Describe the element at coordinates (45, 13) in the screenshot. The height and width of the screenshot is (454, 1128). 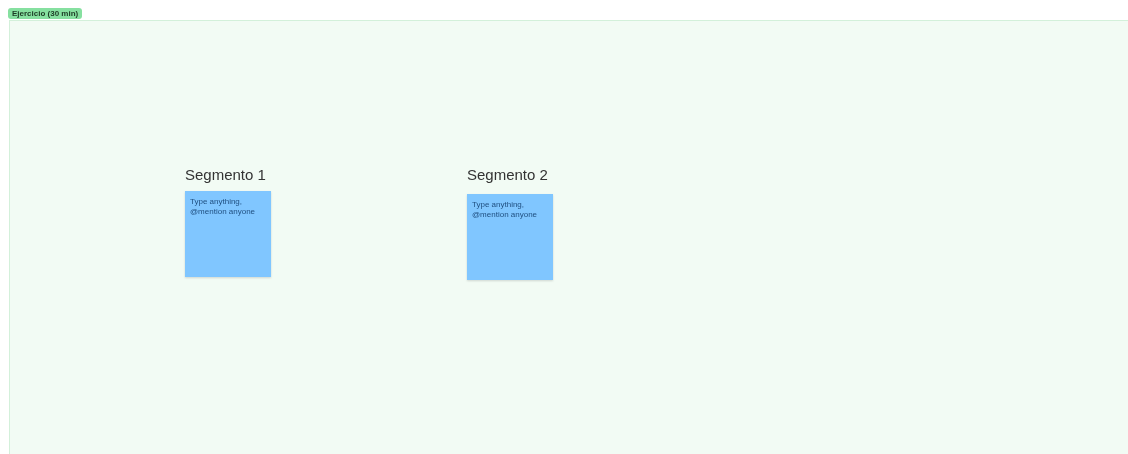
I see `frame-label: Ejercicio (30 min)` at that location.